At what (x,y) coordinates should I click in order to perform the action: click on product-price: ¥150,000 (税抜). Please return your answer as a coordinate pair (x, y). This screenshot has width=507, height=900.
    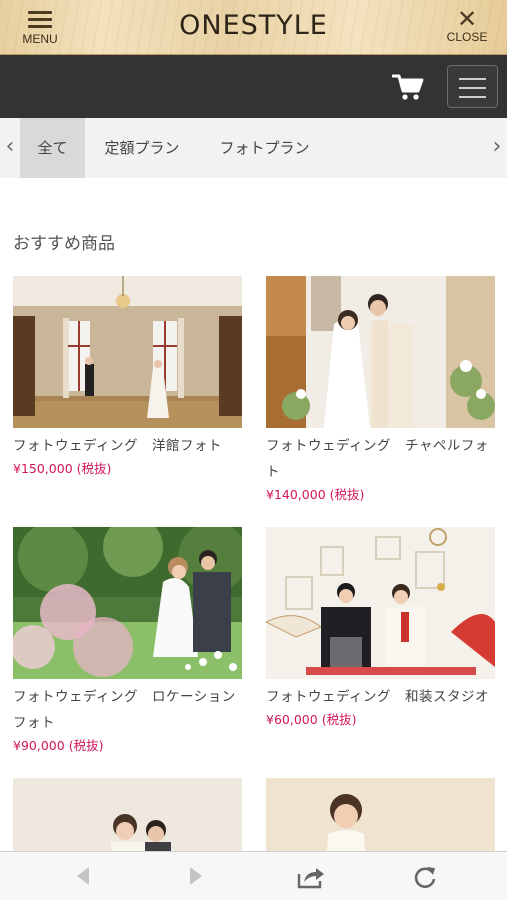
    Looking at the image, I should click on (62, 468).